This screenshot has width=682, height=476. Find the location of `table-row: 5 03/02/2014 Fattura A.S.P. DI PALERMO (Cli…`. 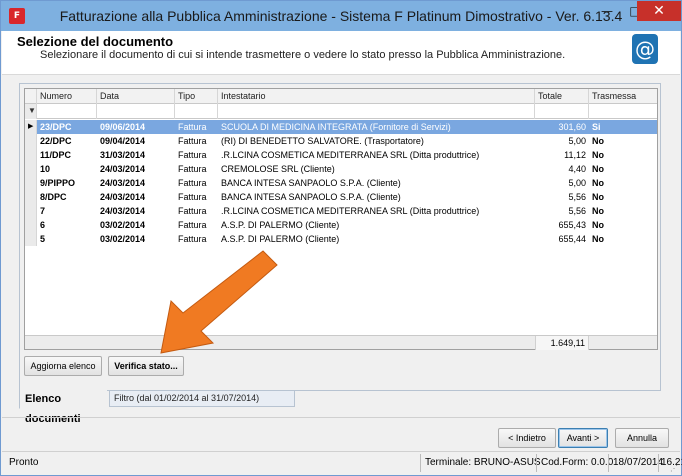

table-row: 5 03/02/2014 Fattura A.S.P. DI PALERMO (Cli… is located at coordinates (341, 239).